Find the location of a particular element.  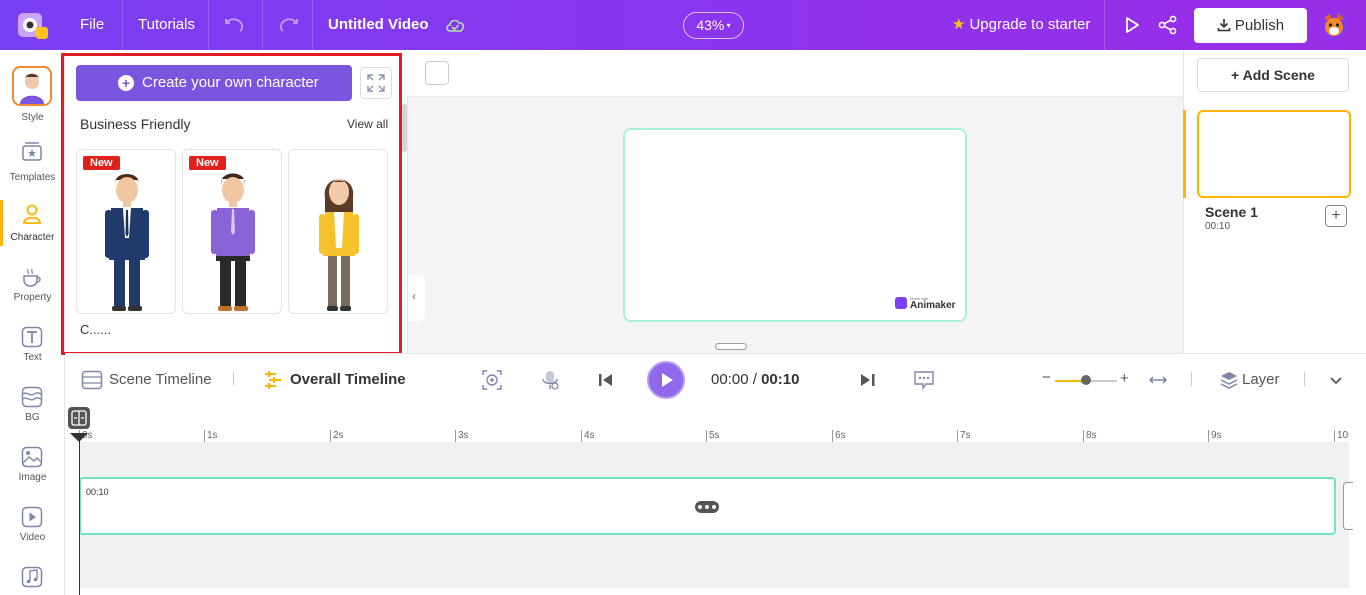

play-icon is located at coordinates (667, 380).